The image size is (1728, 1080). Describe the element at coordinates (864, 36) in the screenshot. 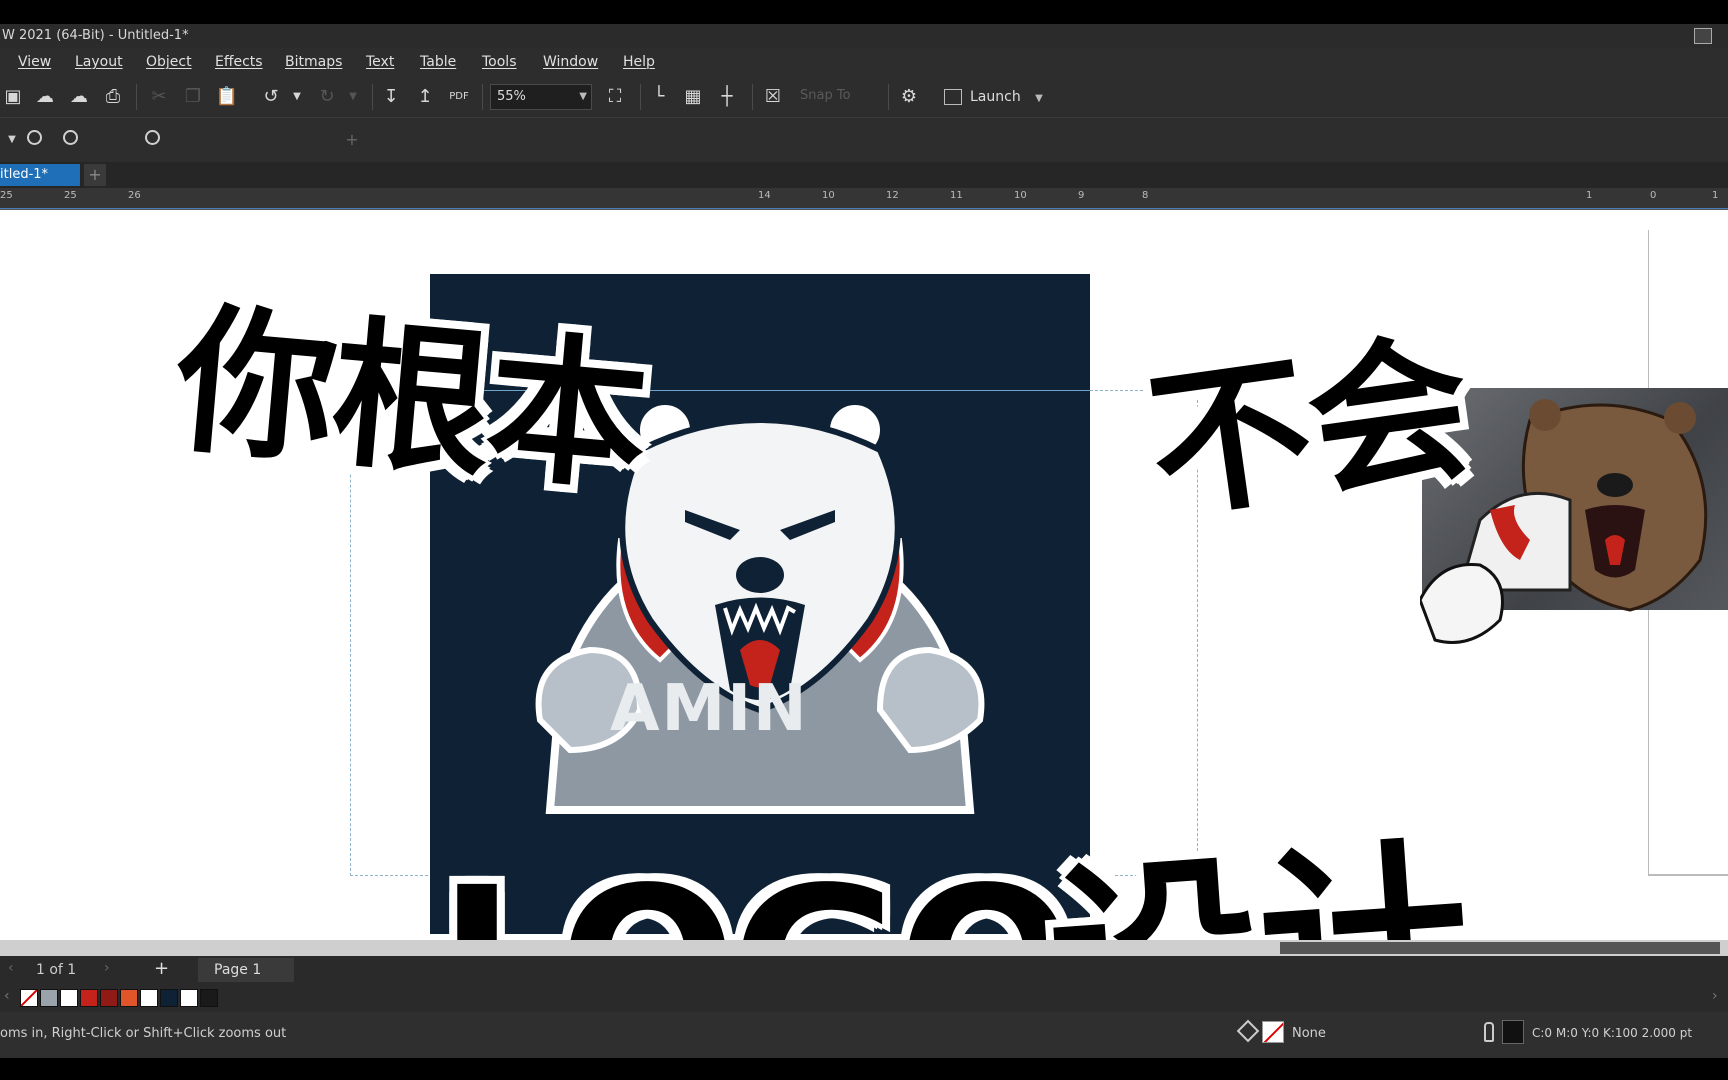

I see `title-bar: W 2021 (64-Bit) - Untitled-1*` at that location.